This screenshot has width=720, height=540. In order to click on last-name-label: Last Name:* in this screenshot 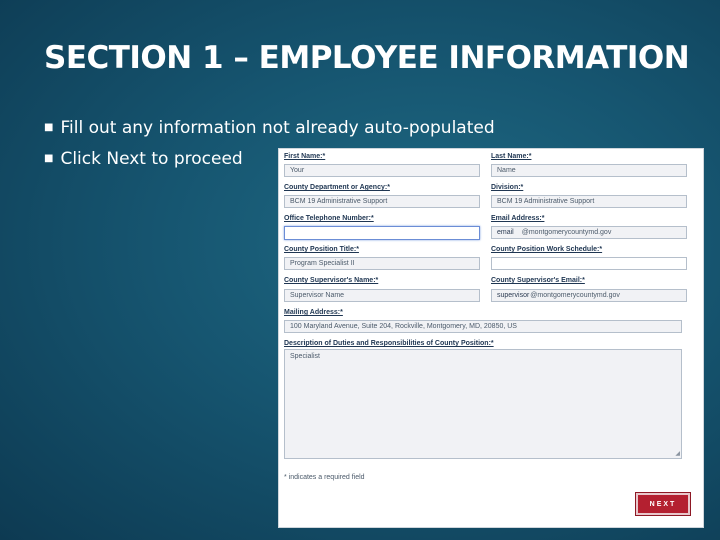, I will do `click(511, 156)`.